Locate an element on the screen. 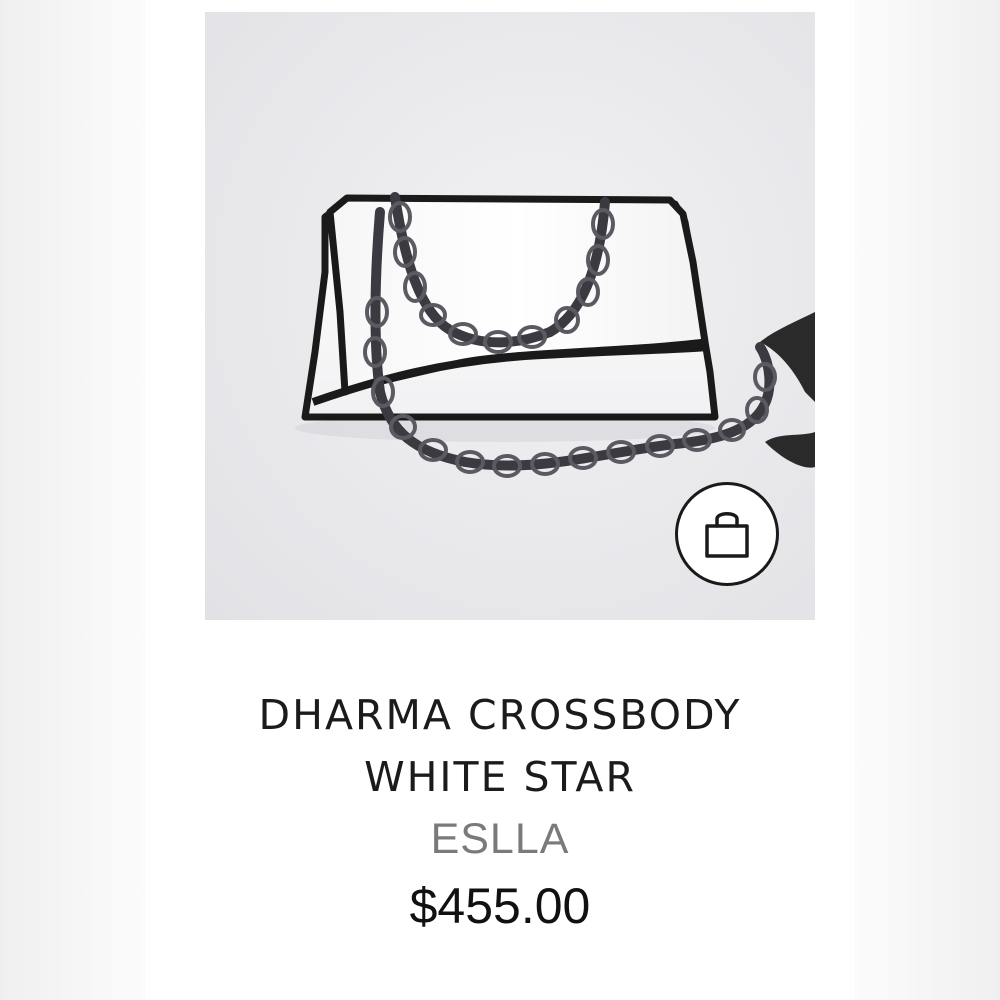 Image resolution: width=1000 pixels, height=1000 pixels. shopping-bag-icon is located at coordinates (727, 535).